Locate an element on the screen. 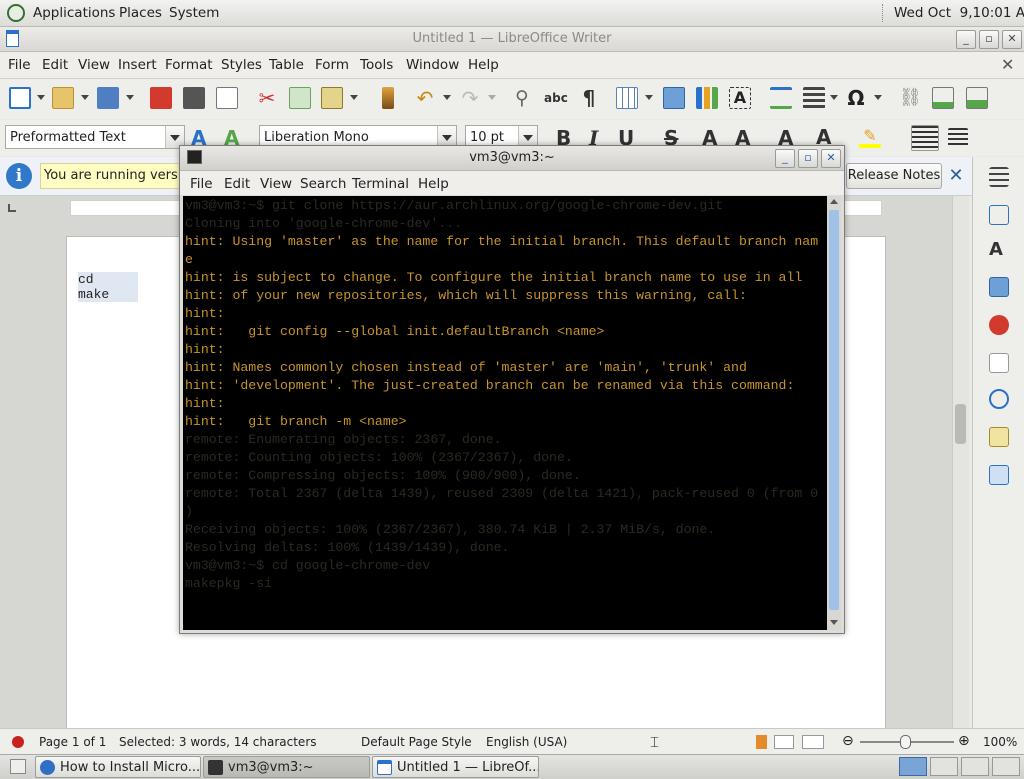 This screenshot has width=1024, height=779. close-document-icon: ✕ is located at coordinates (1007, 64).